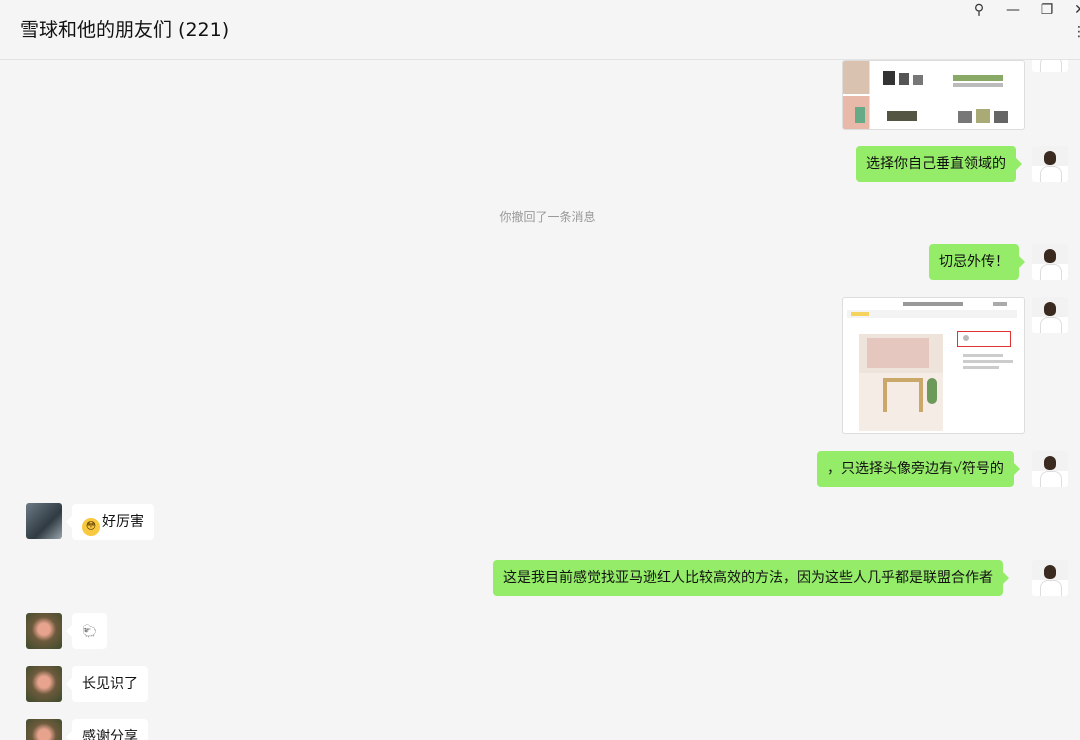  What do you see at coordinates (918, 469) in the screenshot?
I see `message-bubble: ，只选择头像旁边有√符号的` at bounding box center [918, 469].